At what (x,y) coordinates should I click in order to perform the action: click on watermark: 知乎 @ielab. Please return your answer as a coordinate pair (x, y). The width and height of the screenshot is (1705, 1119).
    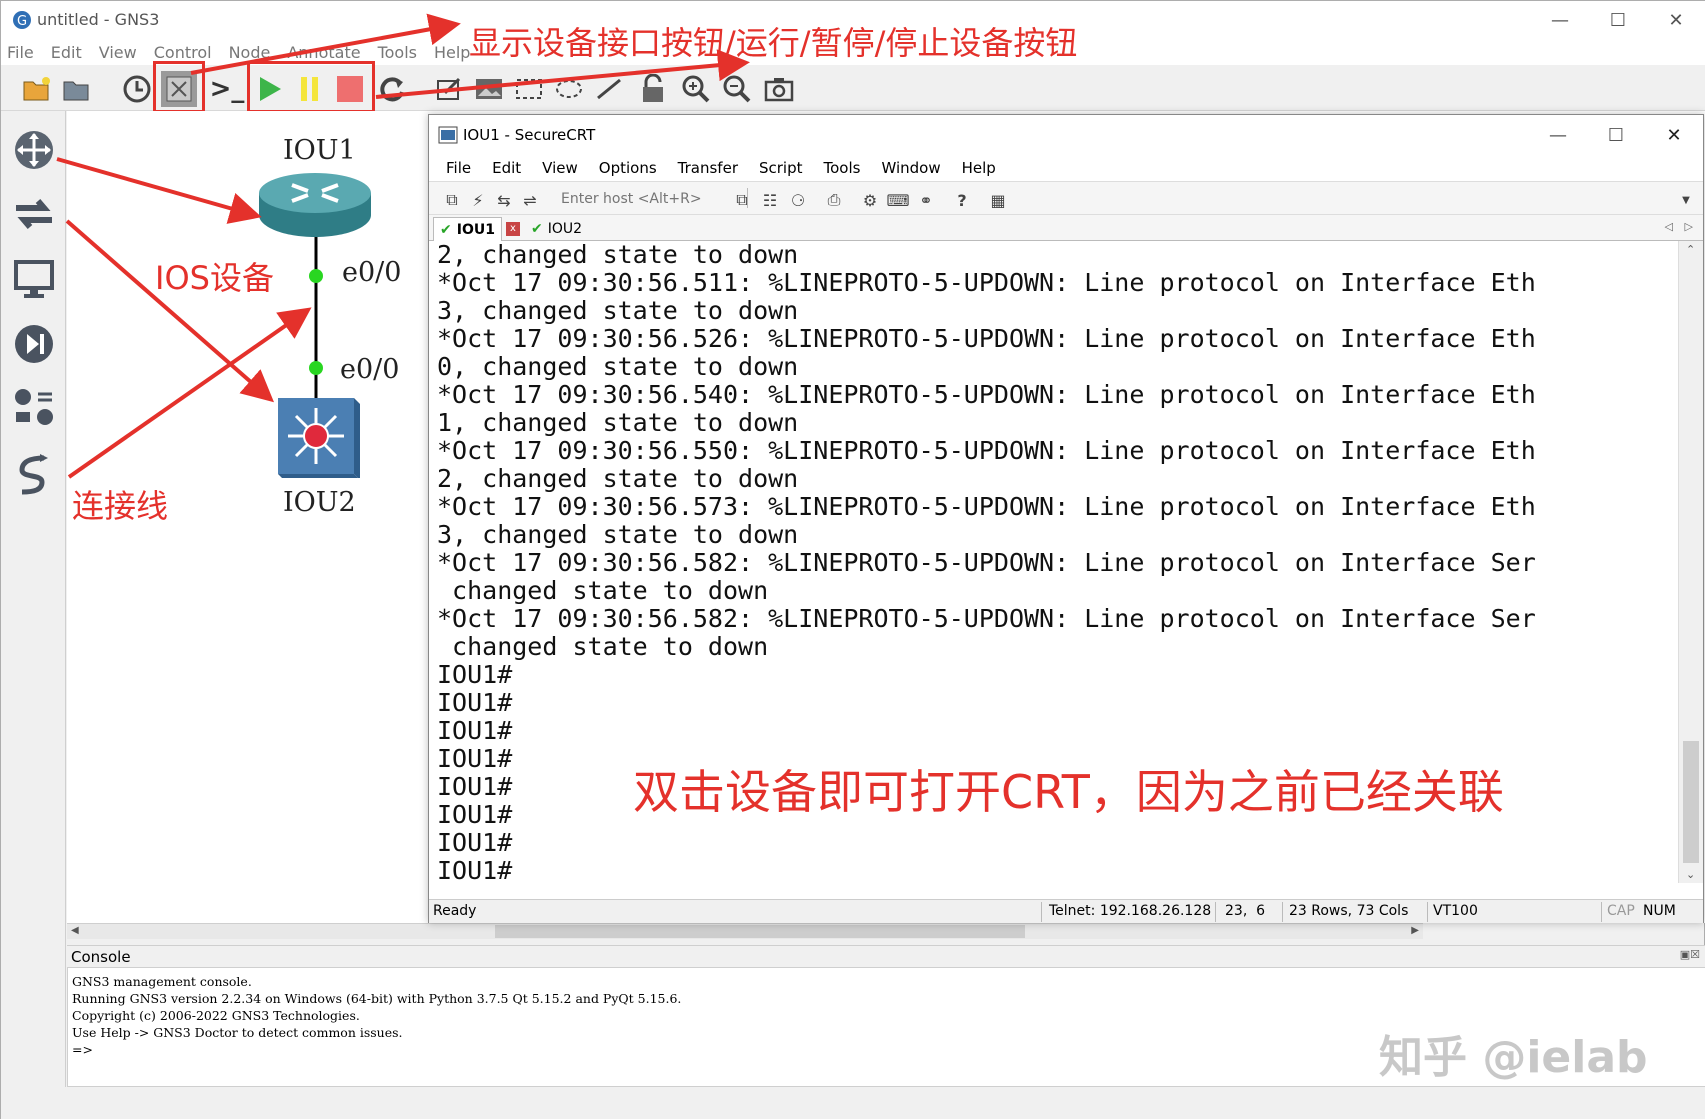
    Looking at the image, I should click on (1513, 1057).